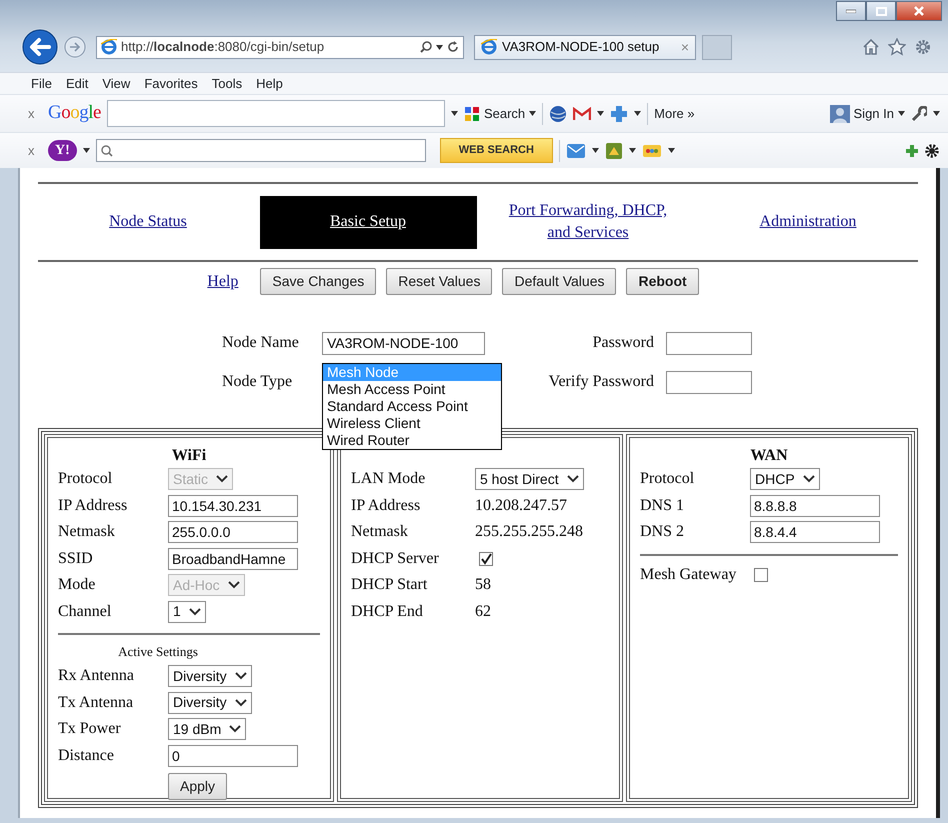 This screenshot has width=948, height=823. What do you see at coordinates (815, 532) in the screenshot?
I see `input-field: 8.8.4.4` at bounding box center [815, 532].